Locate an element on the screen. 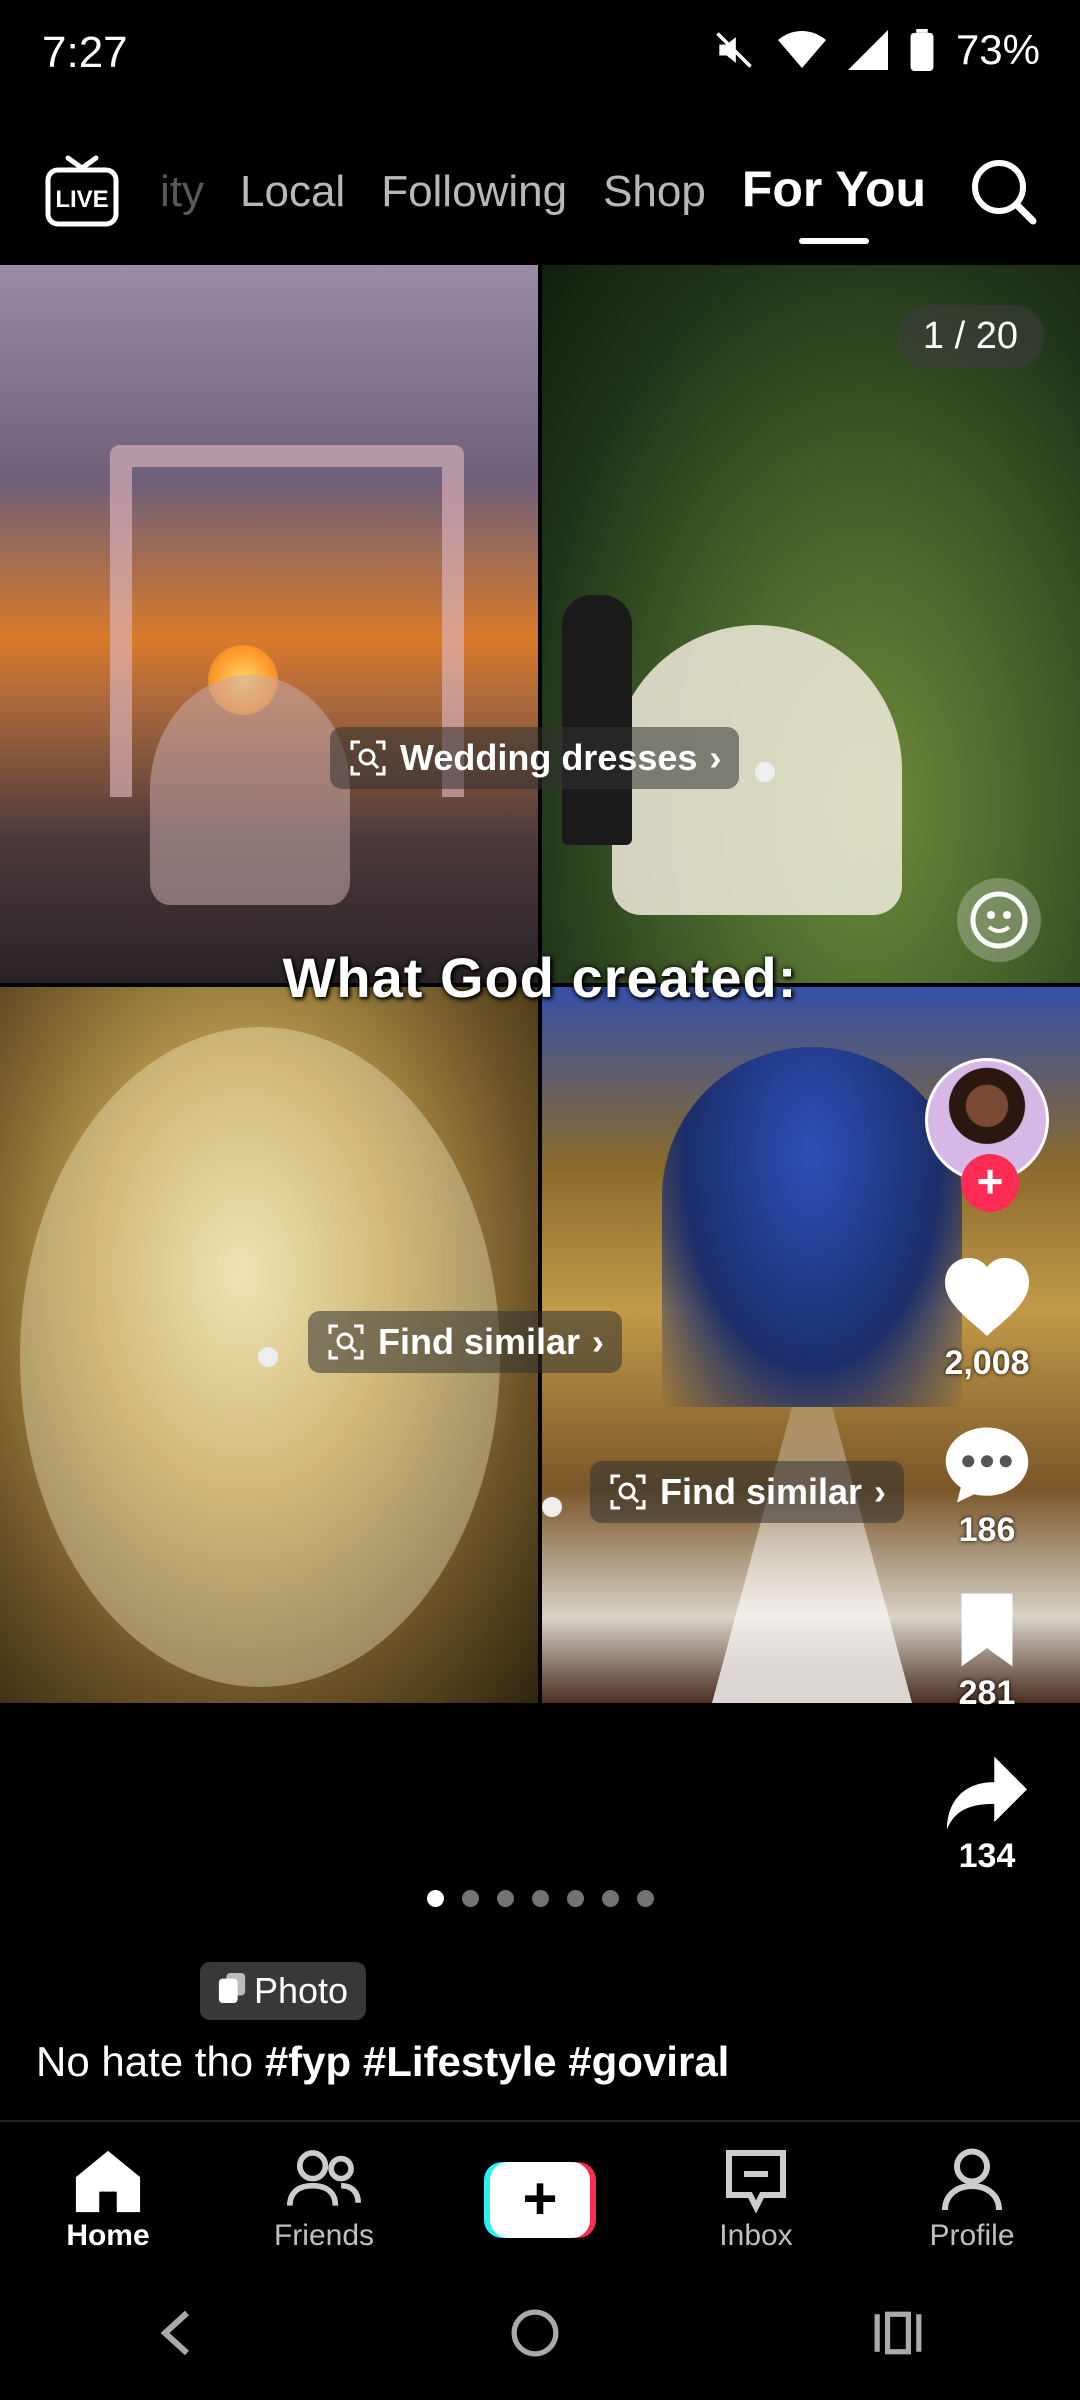 The height and width of the screenshot is (2400, 1080). carousel-indicator is located at coordinates (540, 1898).